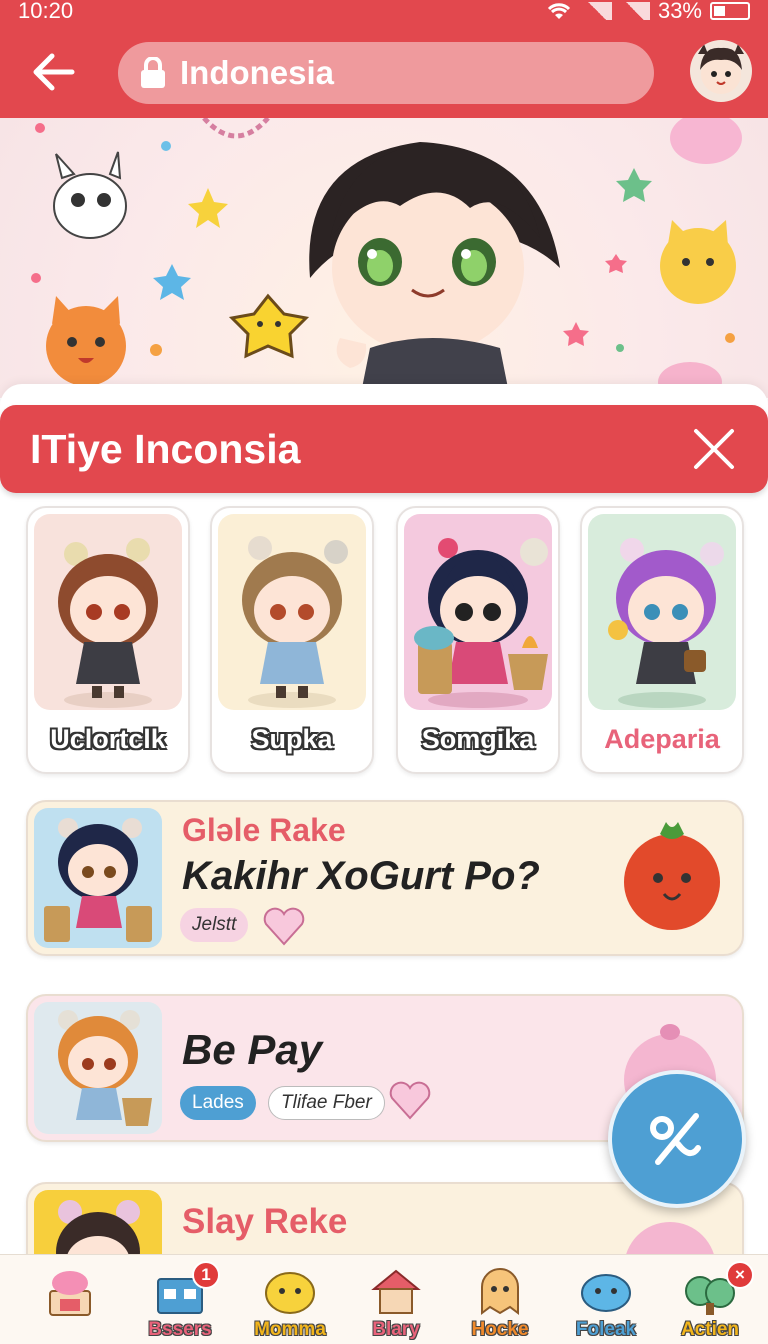  What do you see at coordinates (672, 876) in the screenshot?
I see `tomato-icon` at bounding box center [672, 876].